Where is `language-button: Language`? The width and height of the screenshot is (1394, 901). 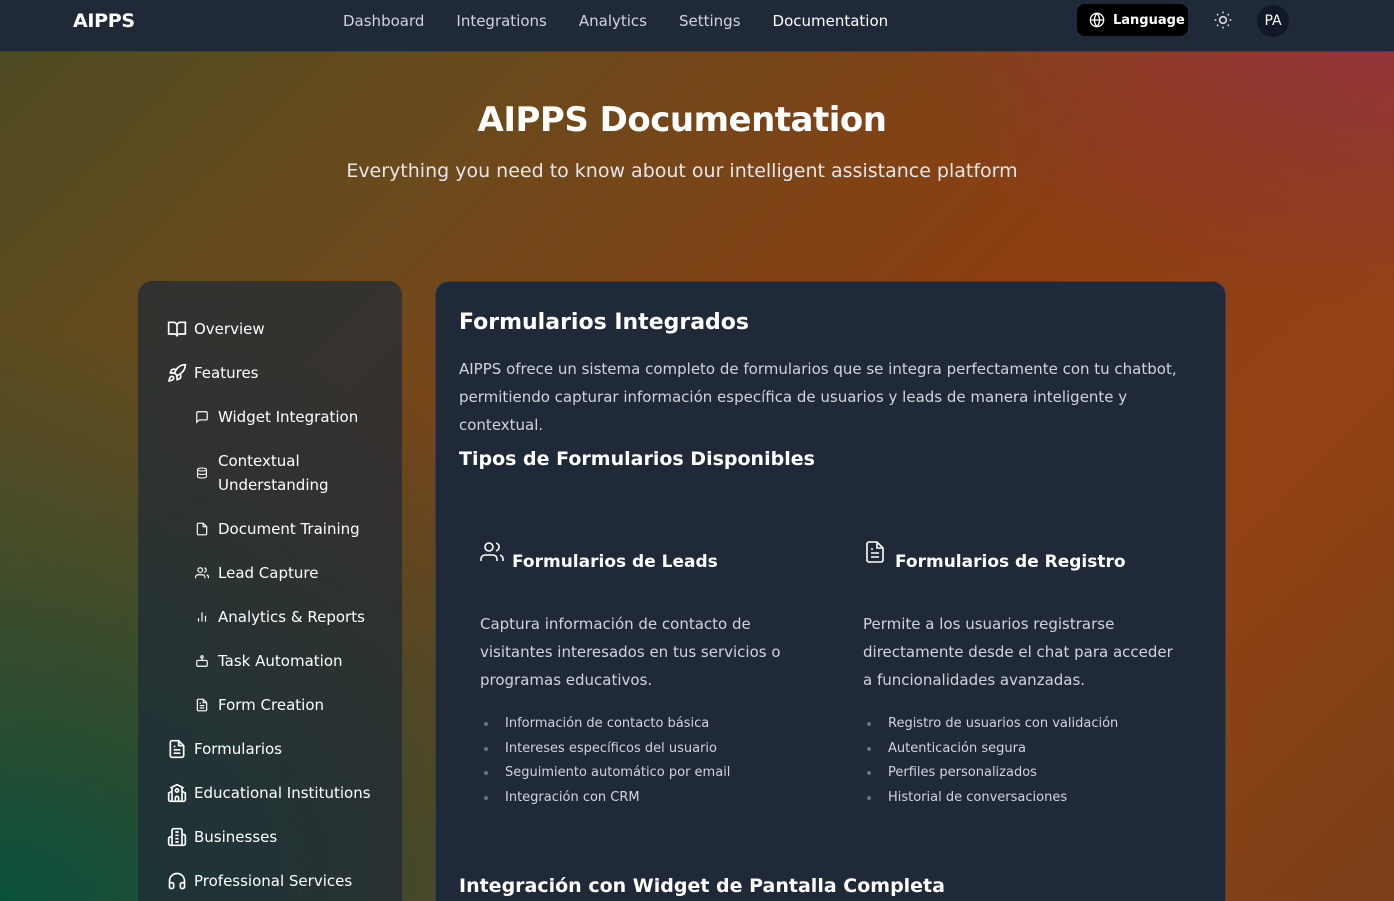
language-button: Language is located at coordinates (1132, 20).